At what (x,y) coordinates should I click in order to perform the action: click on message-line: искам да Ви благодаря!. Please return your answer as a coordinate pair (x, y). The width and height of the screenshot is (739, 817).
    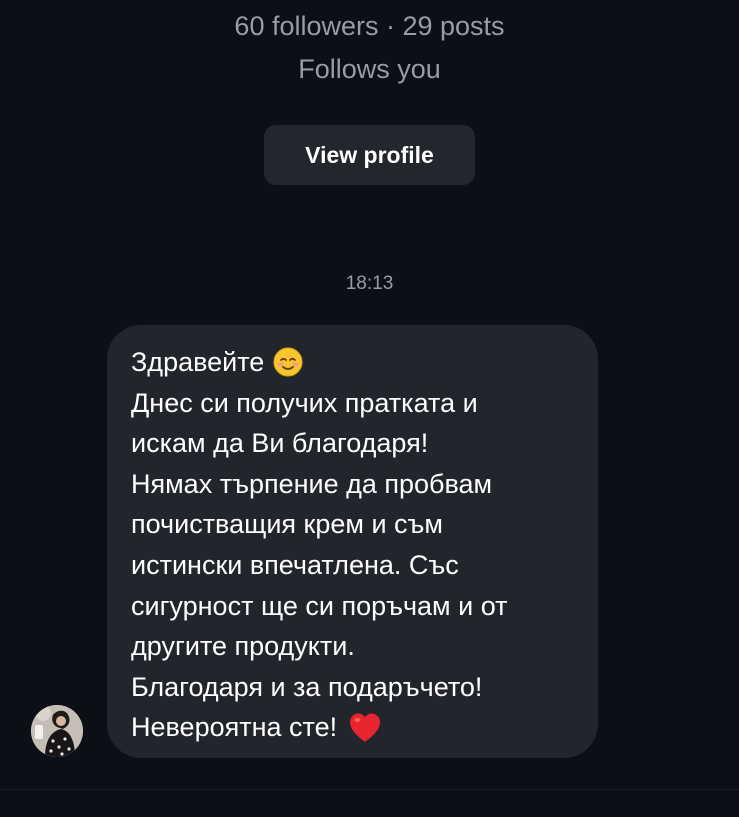
    Looking at the image, I should click on (280, 443).